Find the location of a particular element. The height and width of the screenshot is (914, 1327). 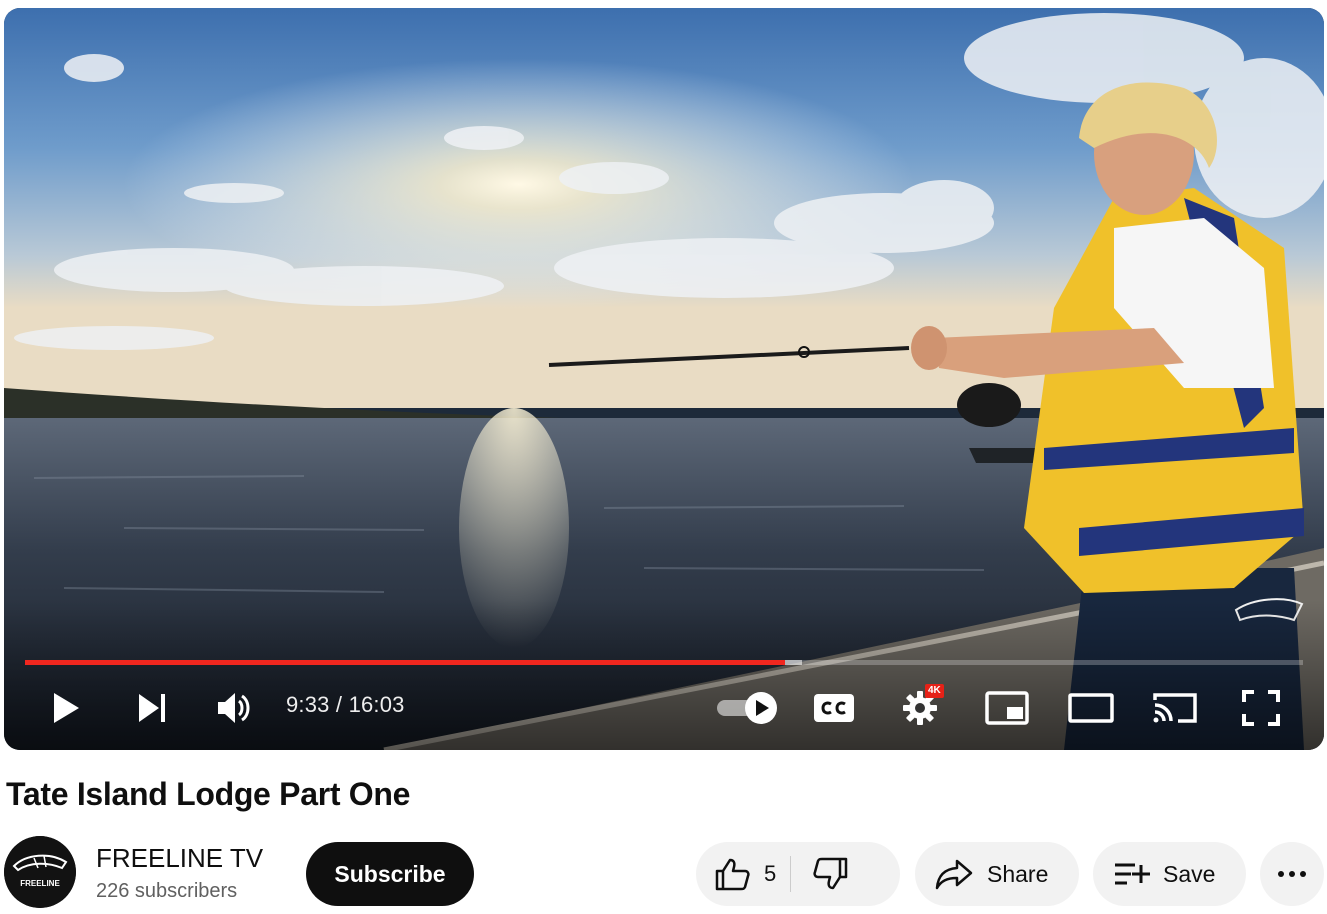

save-playlist-icon is located at coordinates (1132, 874).